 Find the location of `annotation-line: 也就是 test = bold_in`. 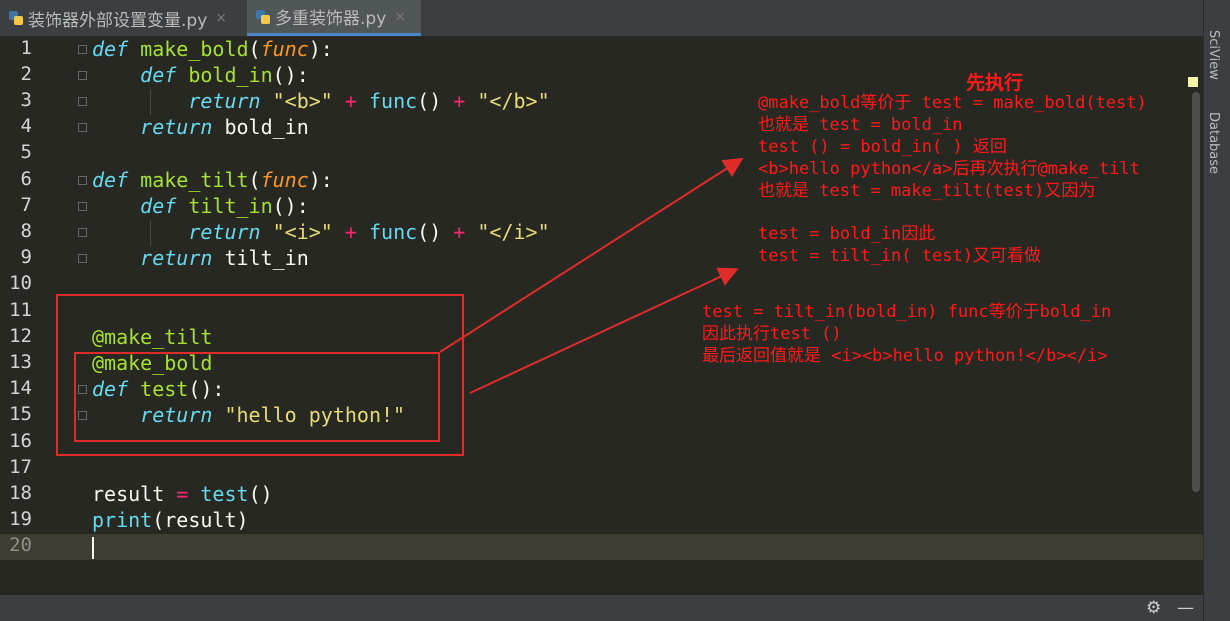

annotation-line: 也就是 test = bold_in is located at coordinates (860, 125).